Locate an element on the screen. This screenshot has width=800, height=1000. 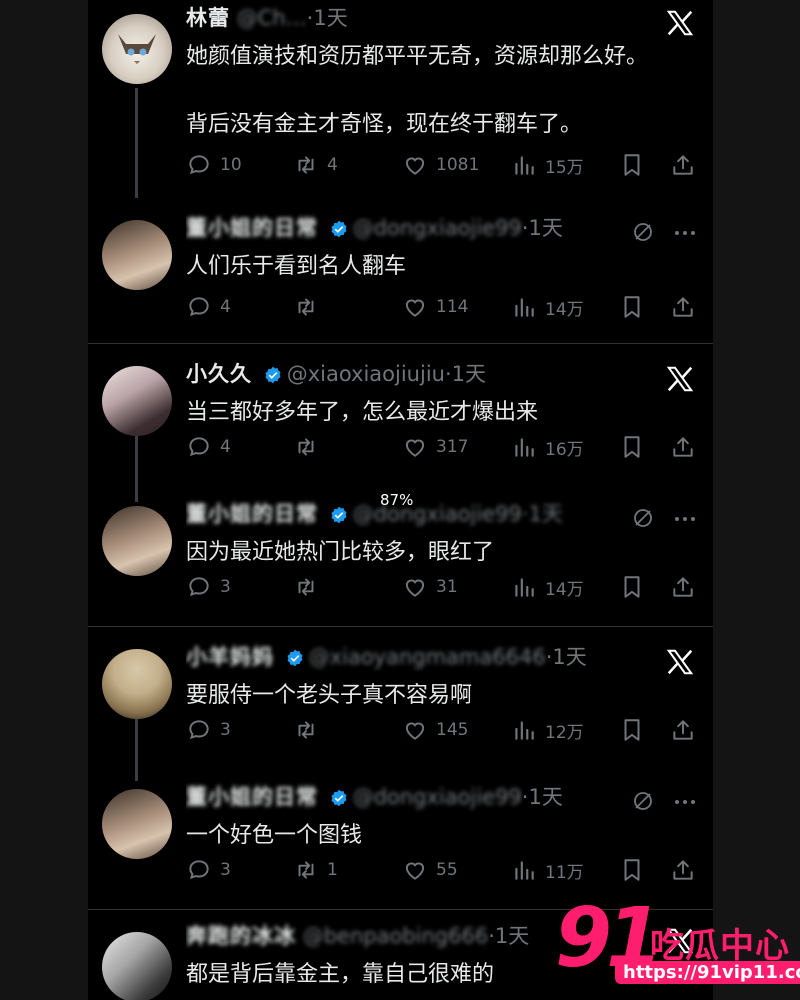
repost-button: 1 is located at coordinates (315, 870).